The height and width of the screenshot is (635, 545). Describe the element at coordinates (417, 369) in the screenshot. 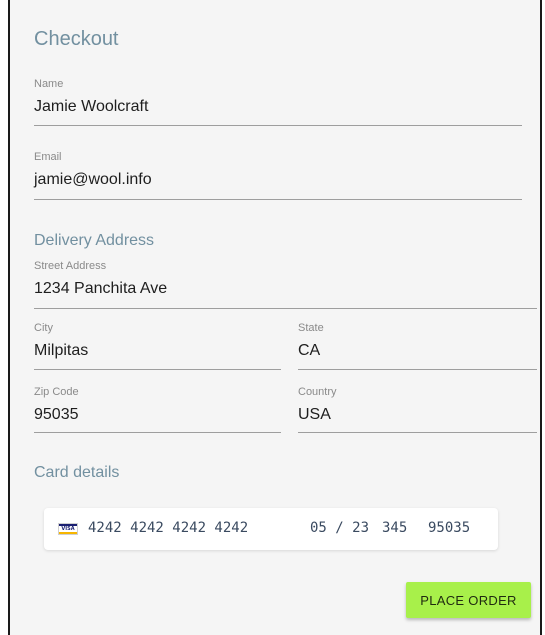

I see `state-underline` at that location.